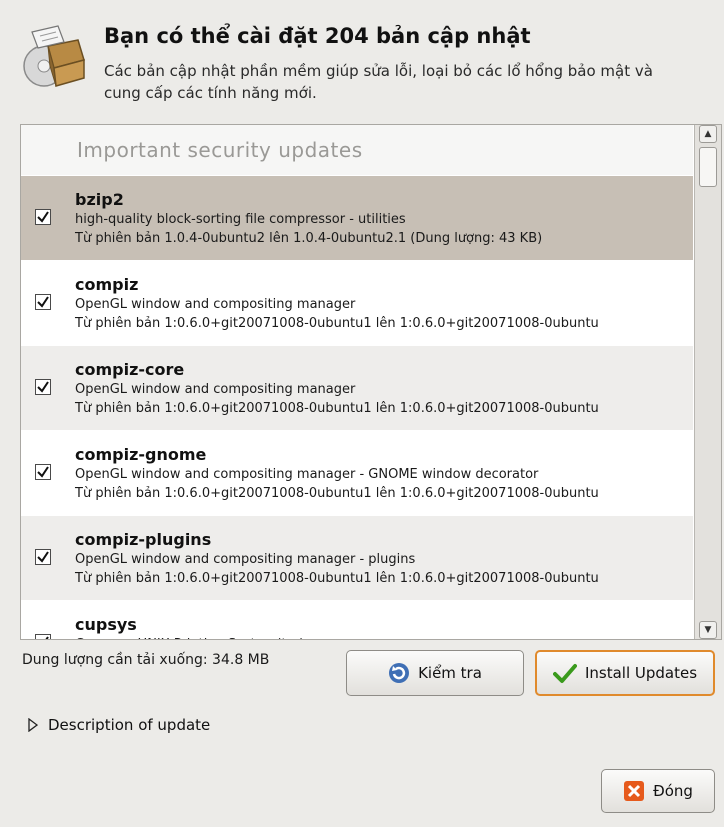 The height and width of the screenshot is (827, 724). Describe the element at coordinates (129, 725) in the screenshot. I see `description-expander-label: Description of update` at that location.